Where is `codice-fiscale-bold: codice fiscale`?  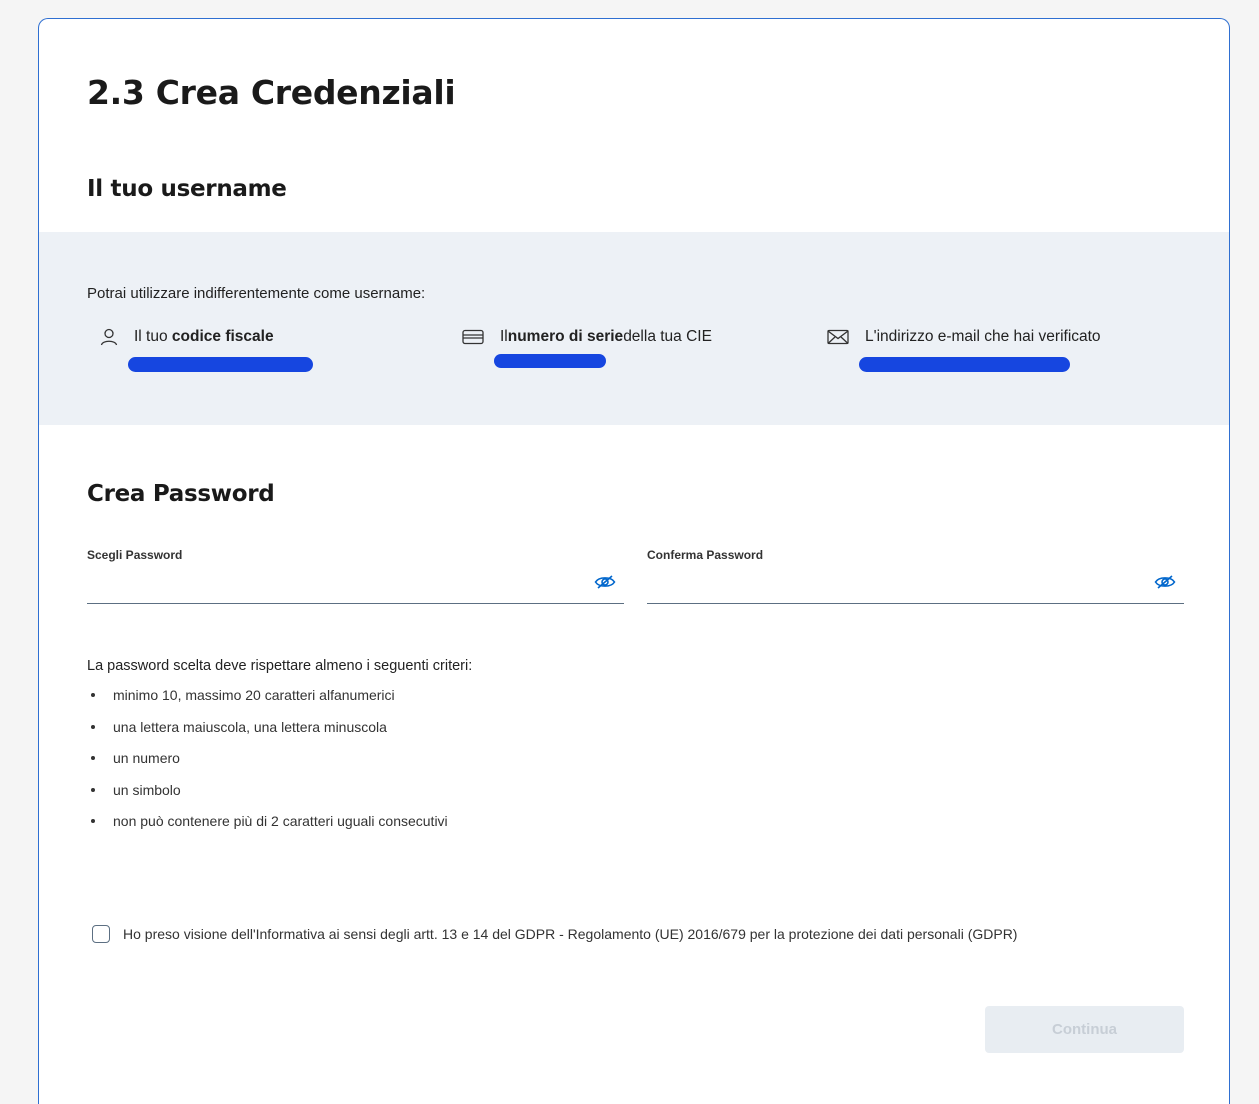 codice-fiscale-bold: codice fiscale is located at coordinates (222, 336).